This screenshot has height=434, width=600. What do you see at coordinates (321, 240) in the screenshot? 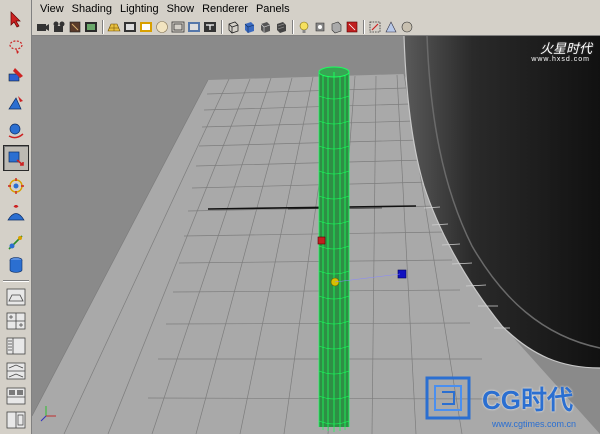
I see `x-axis-handle` at bounding box center [321, 240].